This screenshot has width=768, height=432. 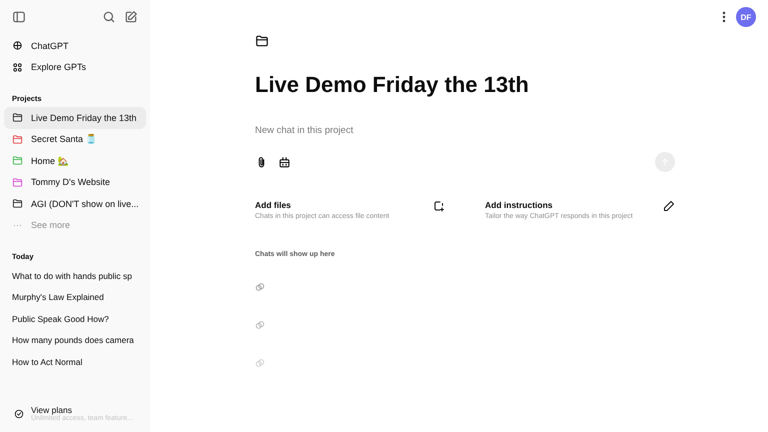 What do you see at coordinates (109, 17) in the screenshot?
I see `search-icon` at bounding box center [109, 17].